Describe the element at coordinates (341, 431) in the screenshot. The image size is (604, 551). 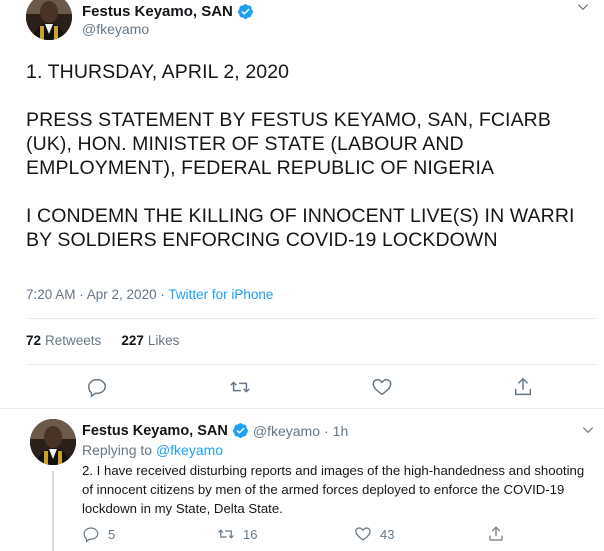
I see `reply-age: 1h` at that location.